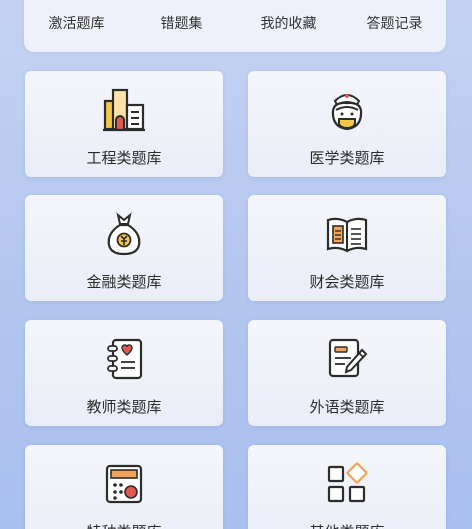 The width and height of the screenshot is (472, 529). Describe the element at coordinates (77, 2) in the screenshot. I see `shield-icon` at that location.